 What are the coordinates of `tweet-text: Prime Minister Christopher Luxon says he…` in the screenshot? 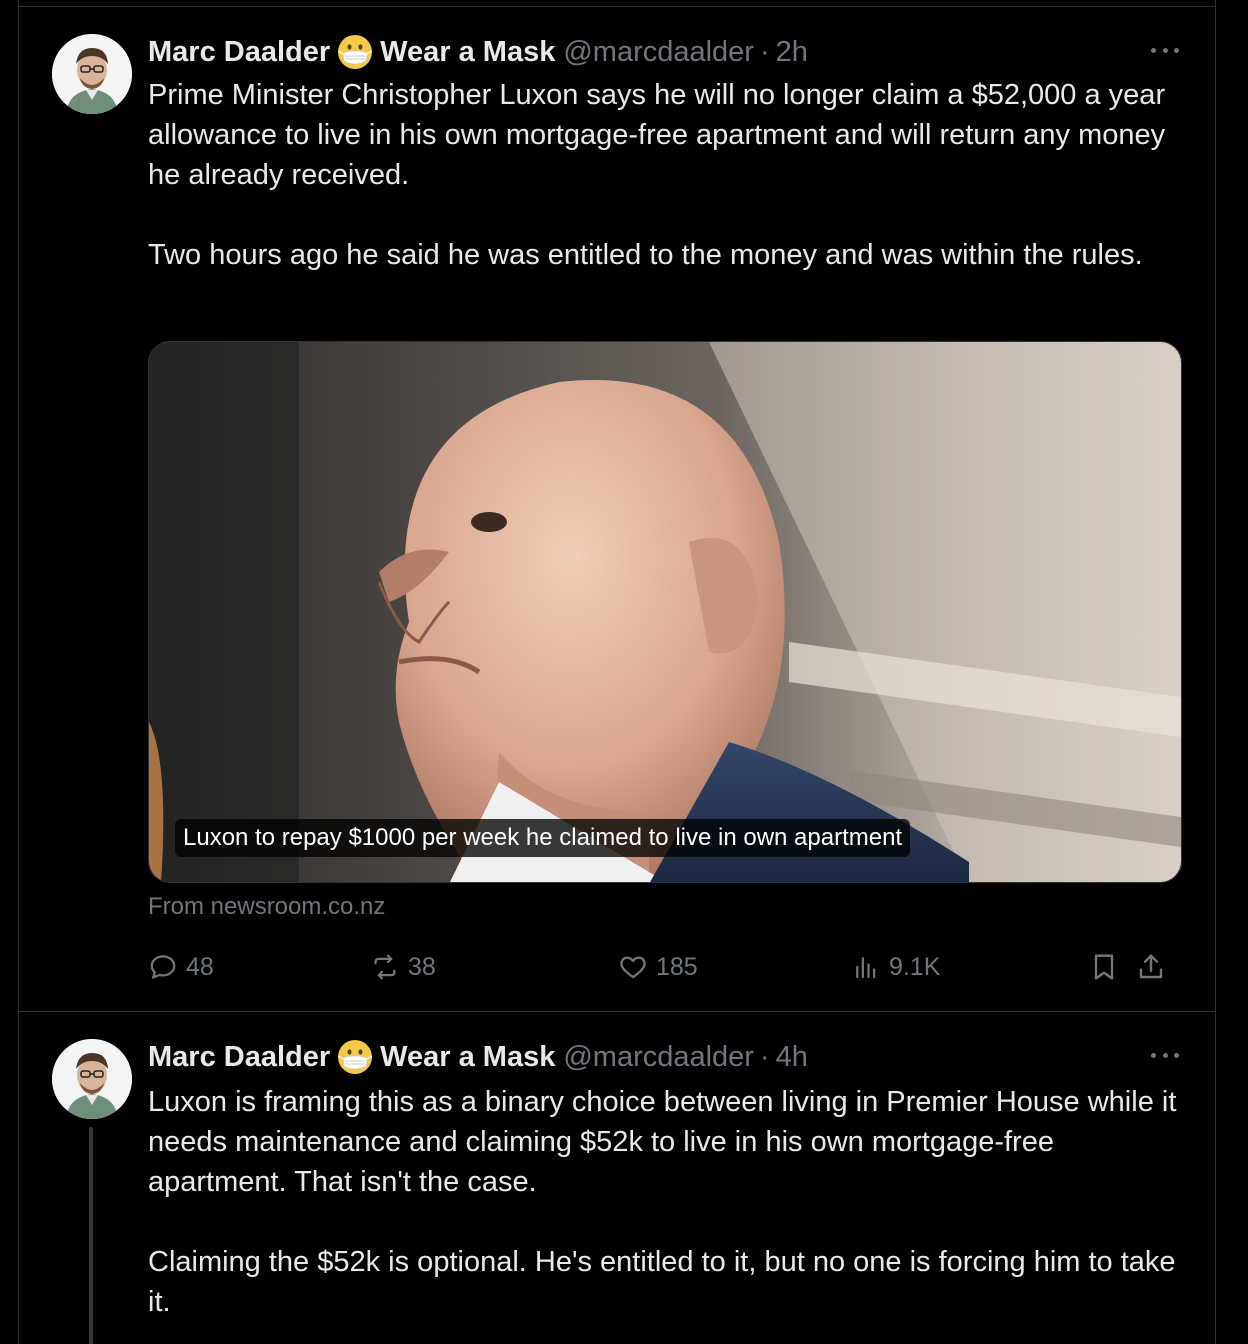 It's located at (657, 175).